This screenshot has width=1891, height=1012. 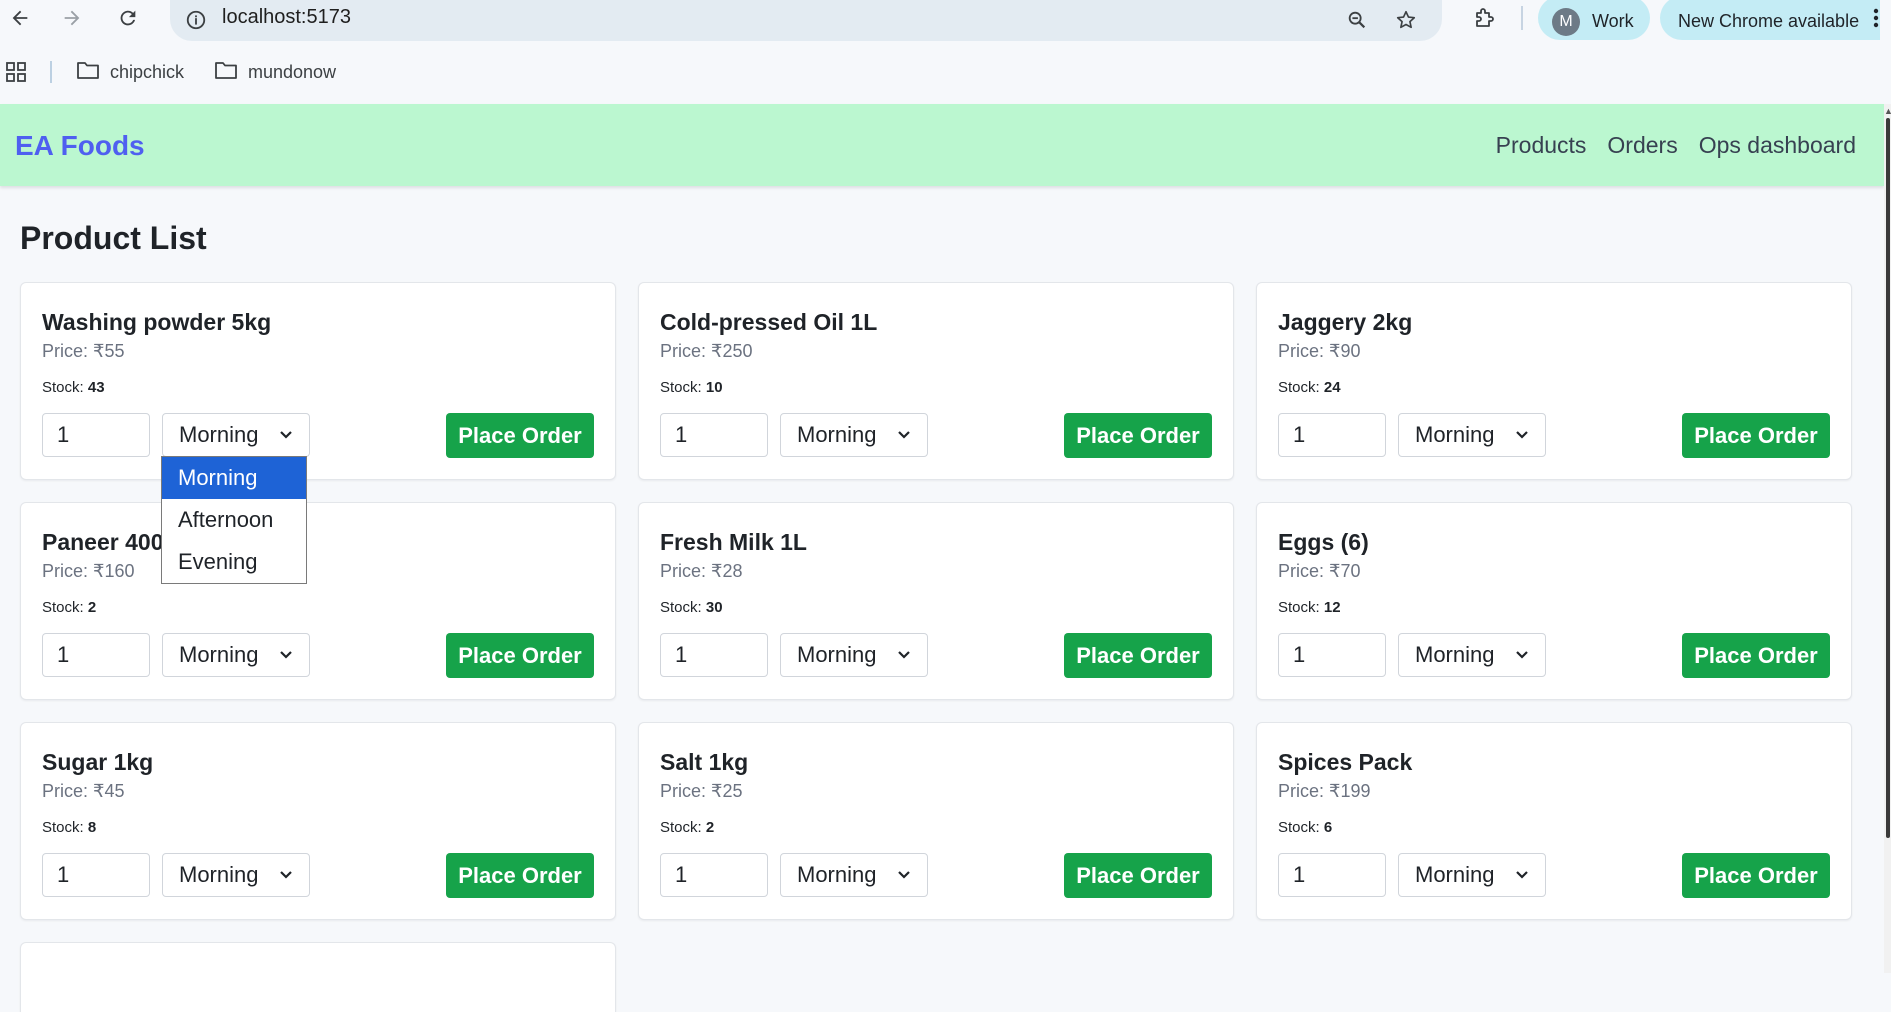 I want to click on extensions-icon, so click(x=1484, y=18).